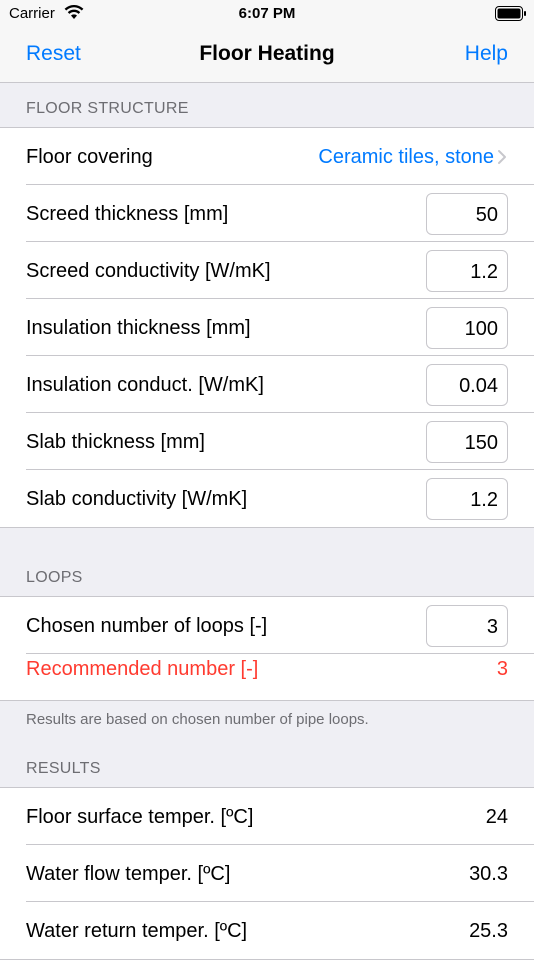 The image size is (534, 960). I want to click on insulation-thickness-row: Insulation thickness [mm] 100, so click(267, 327).